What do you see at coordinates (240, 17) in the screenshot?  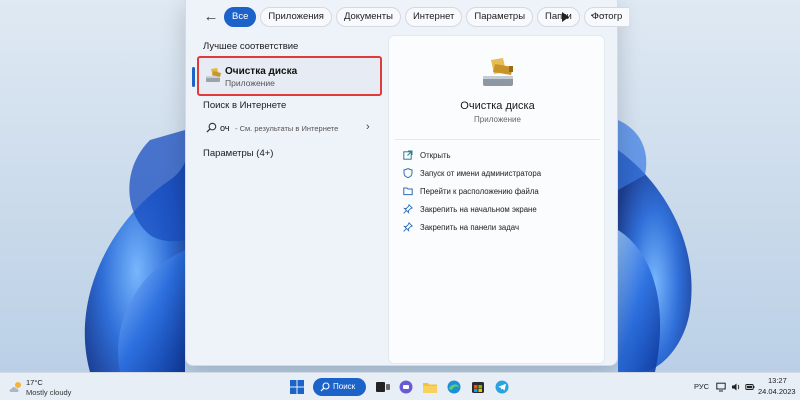 I see `chip-all: Все` at bounding box center [240, 17].